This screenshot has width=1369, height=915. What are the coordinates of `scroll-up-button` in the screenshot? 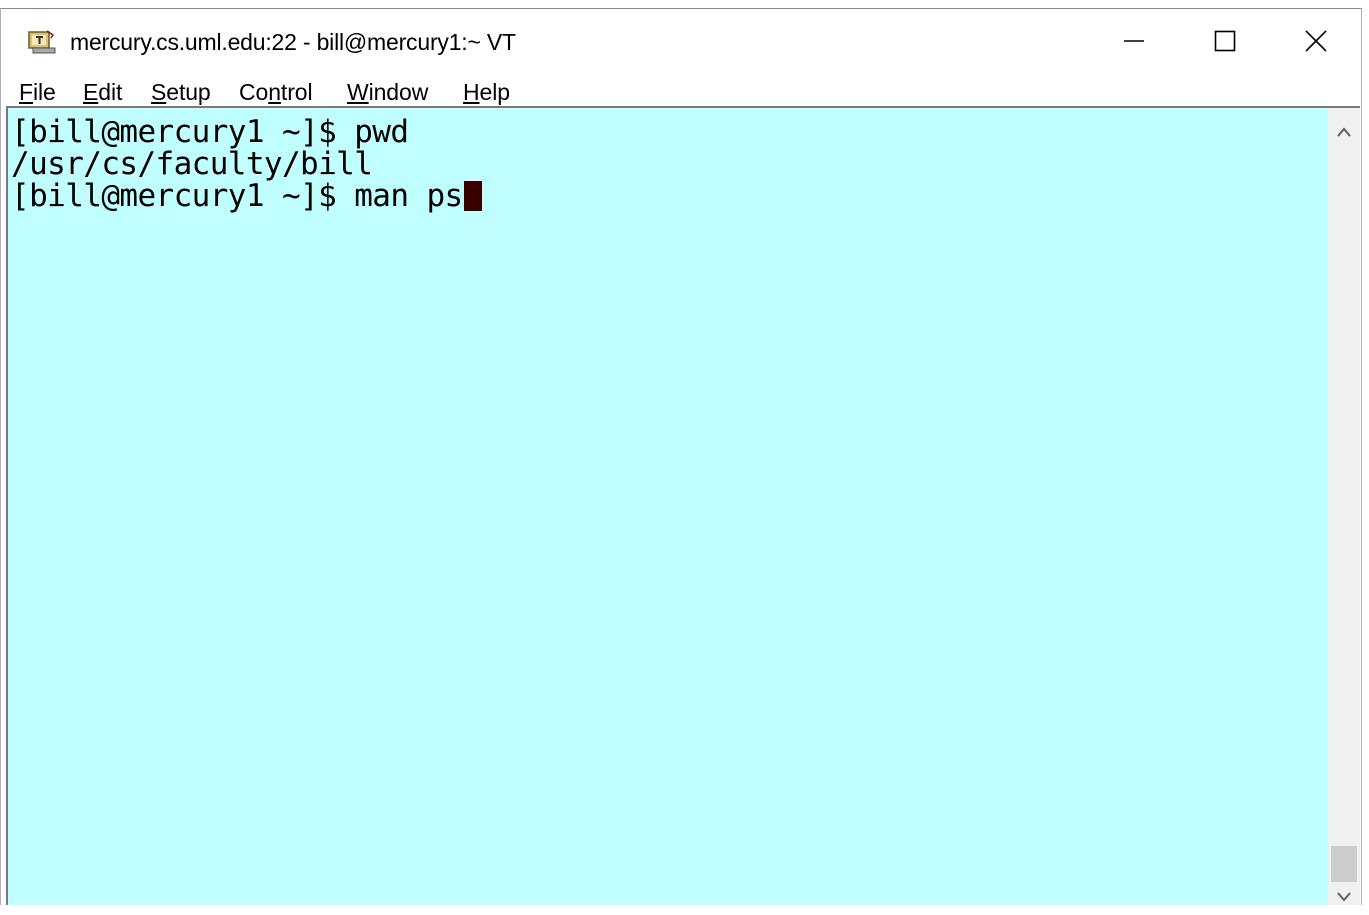 It's located at (1344, 134).